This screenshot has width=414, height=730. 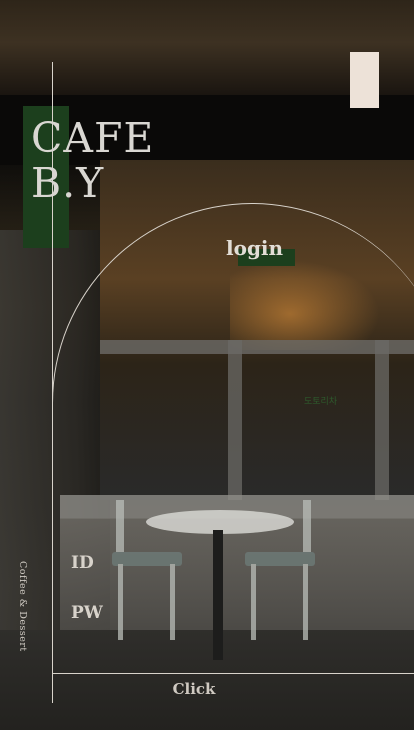 What do you see at coordinates (194, 689) in the screenshot?
I see `login-submit-button: Click` at bounding box center [194, 689].